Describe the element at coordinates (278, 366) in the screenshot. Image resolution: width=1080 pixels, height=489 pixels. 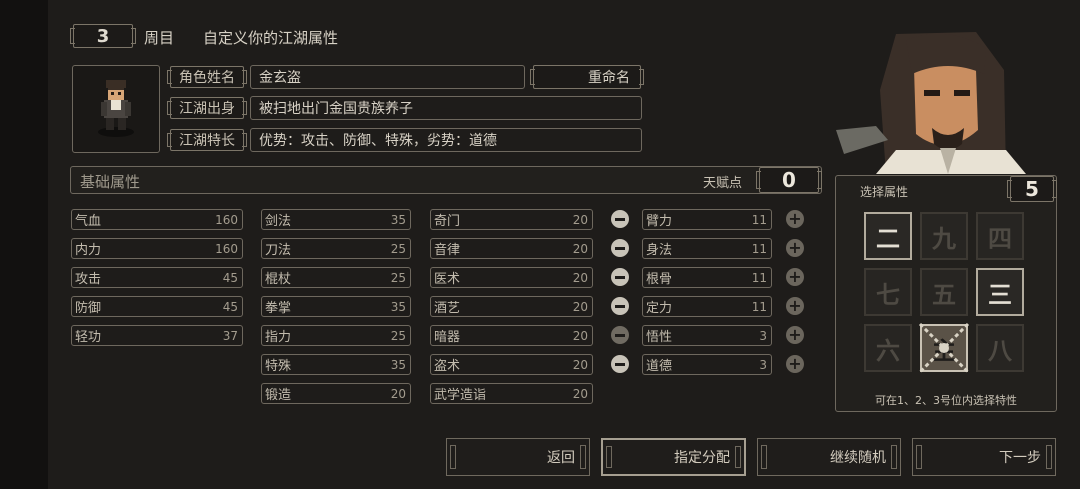
I see `stat-name: 特殊` at that location.